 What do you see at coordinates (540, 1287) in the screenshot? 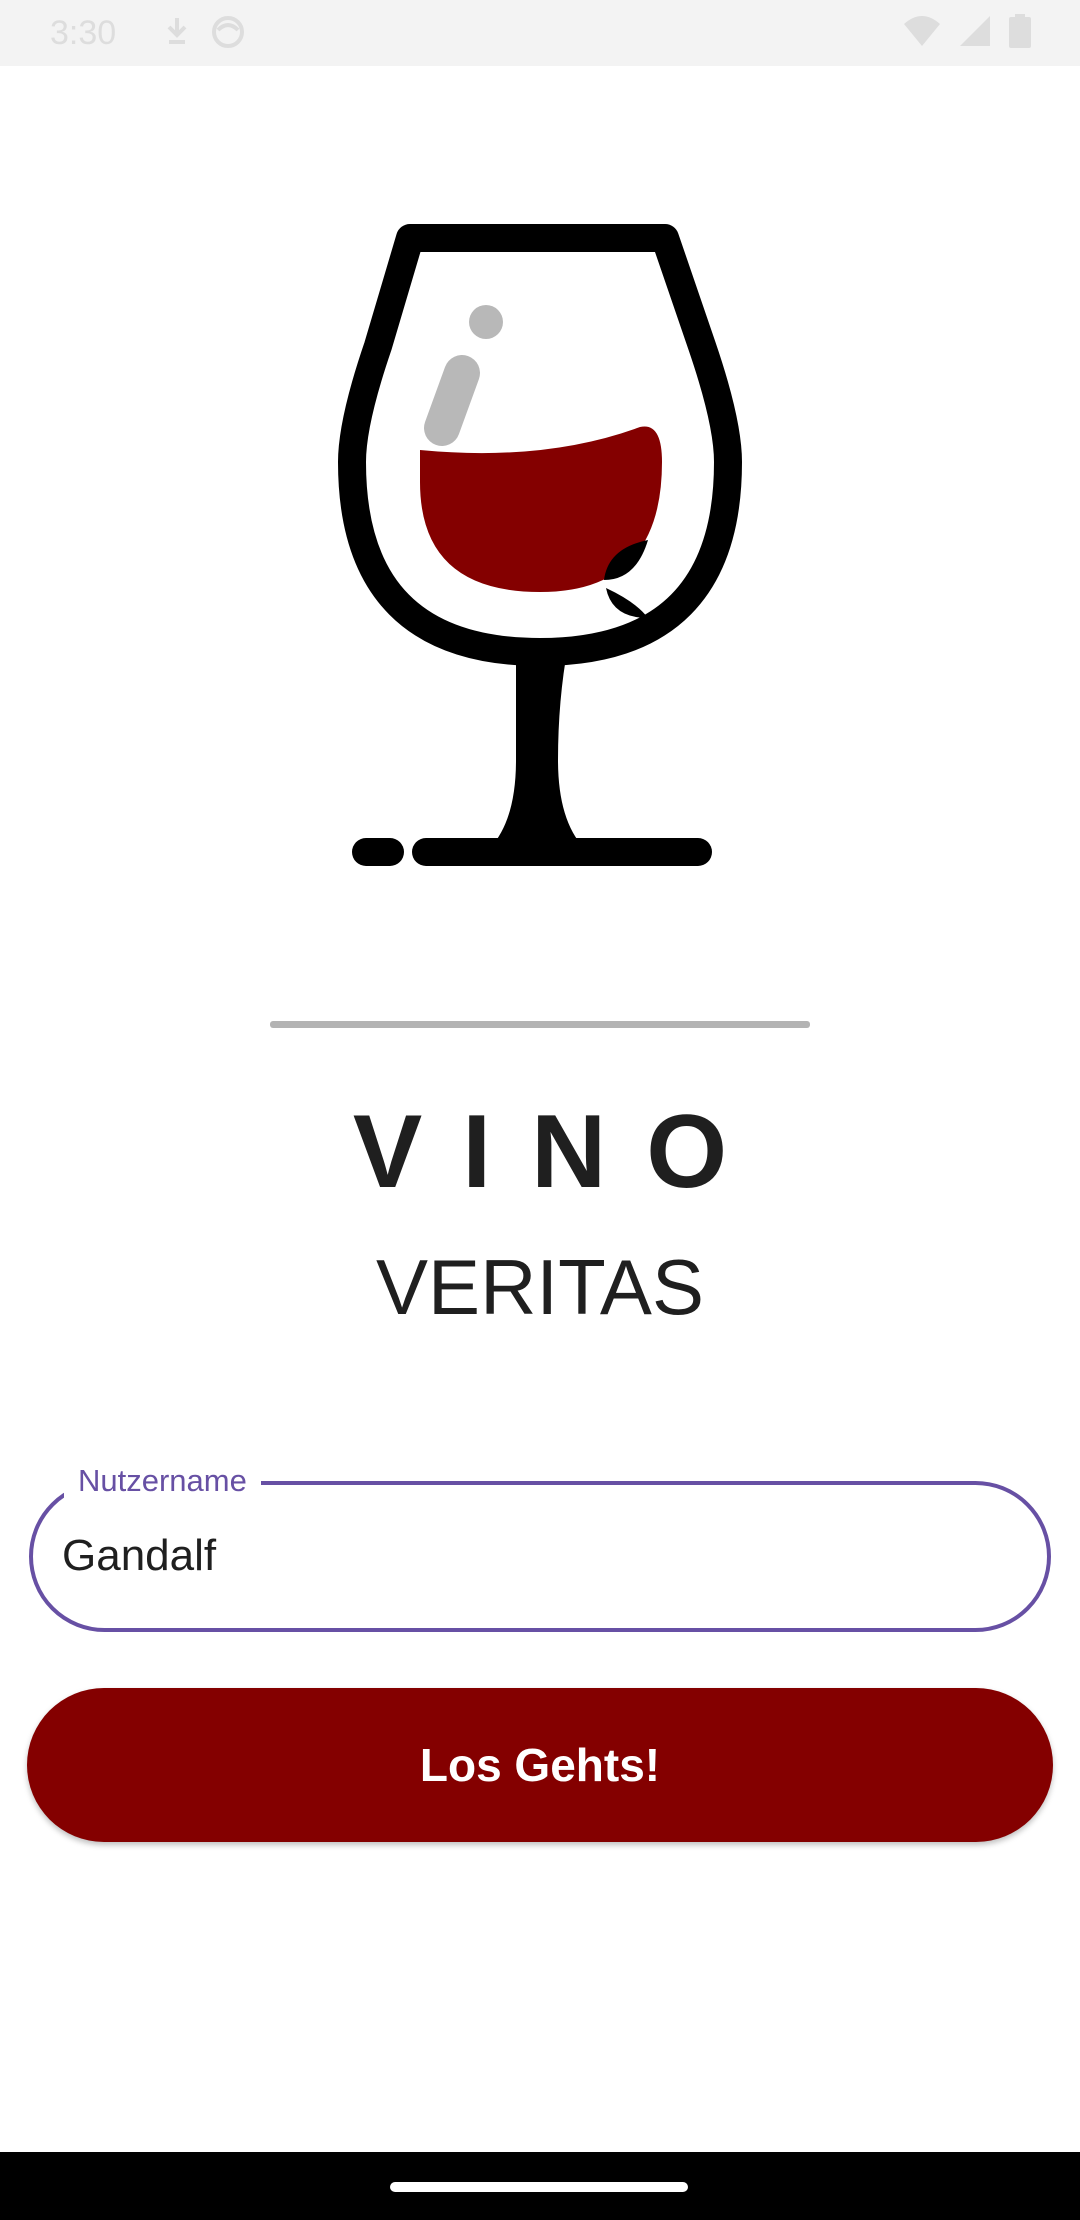
I see `app-subtitle: VERITAS` at bounding box center [540, 1287].